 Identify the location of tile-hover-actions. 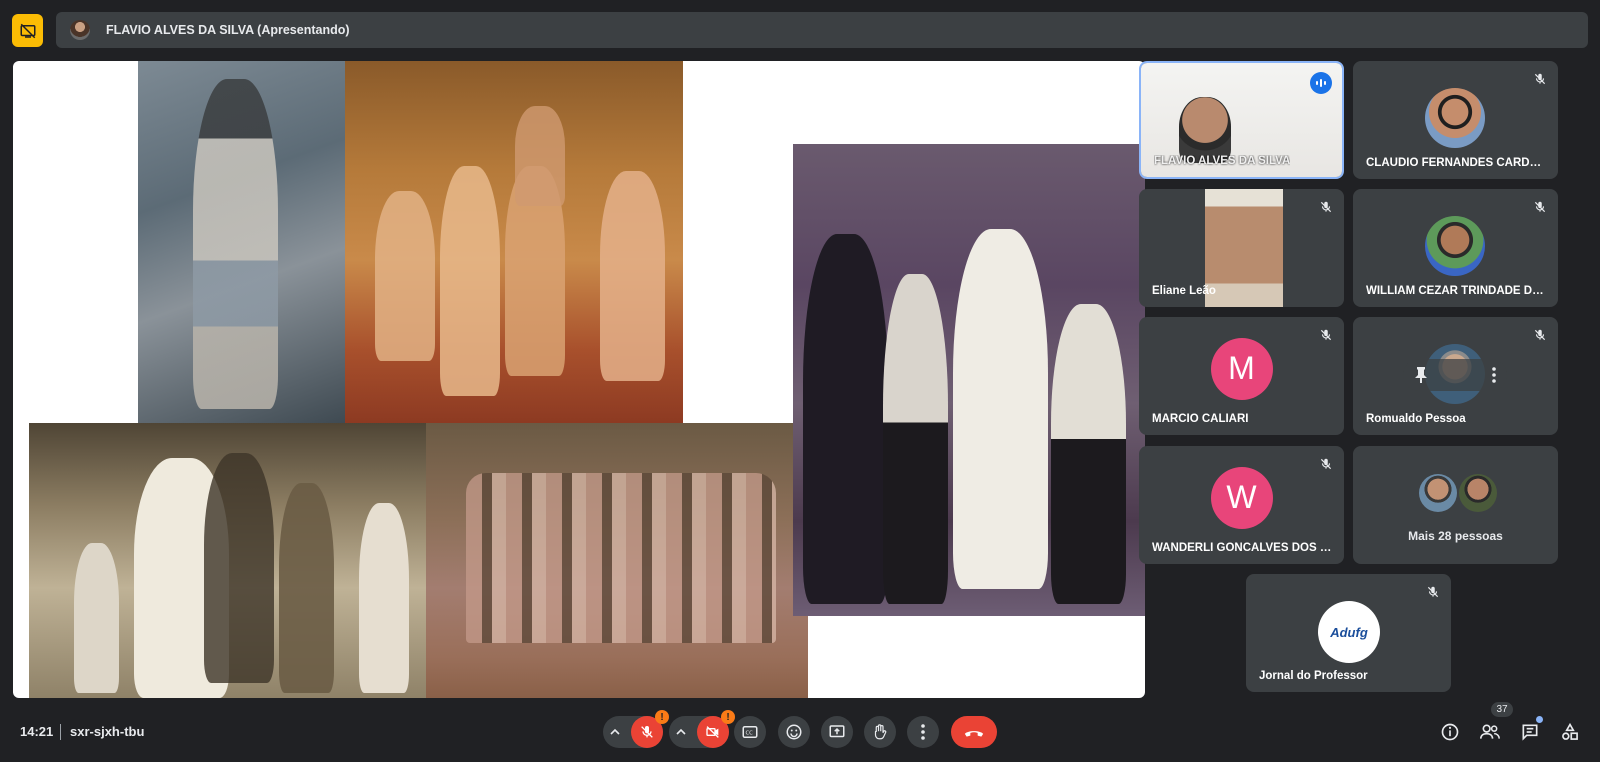
(1455, 375).